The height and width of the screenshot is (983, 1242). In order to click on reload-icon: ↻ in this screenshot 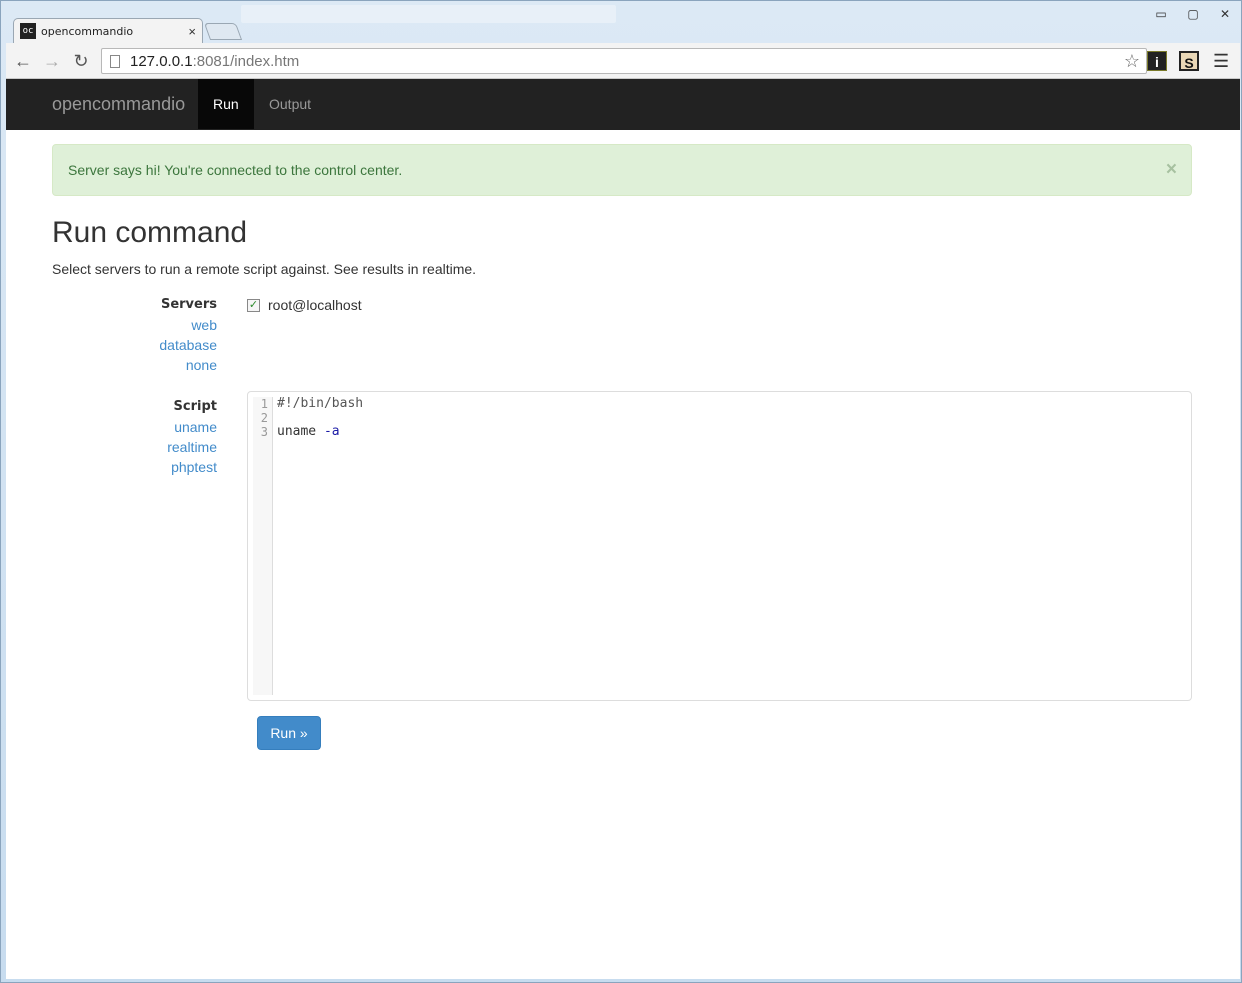, I will do `click(81, 61)`.